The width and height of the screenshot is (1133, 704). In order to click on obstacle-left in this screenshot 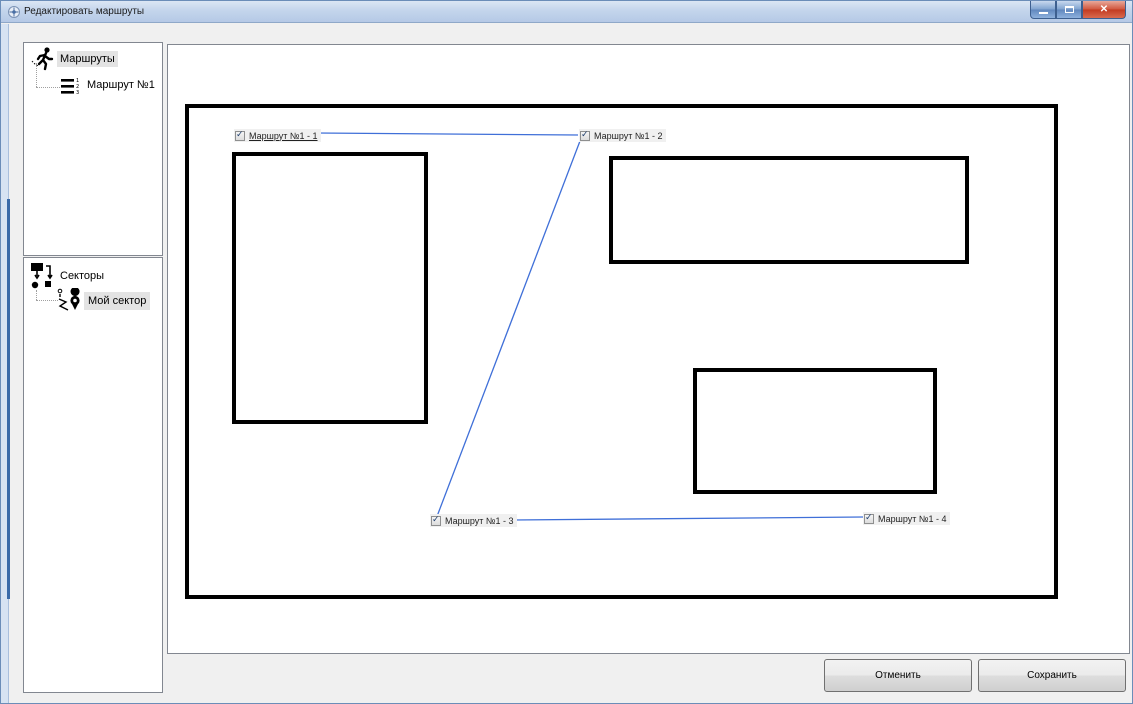, I will do `click(330, 288)`.